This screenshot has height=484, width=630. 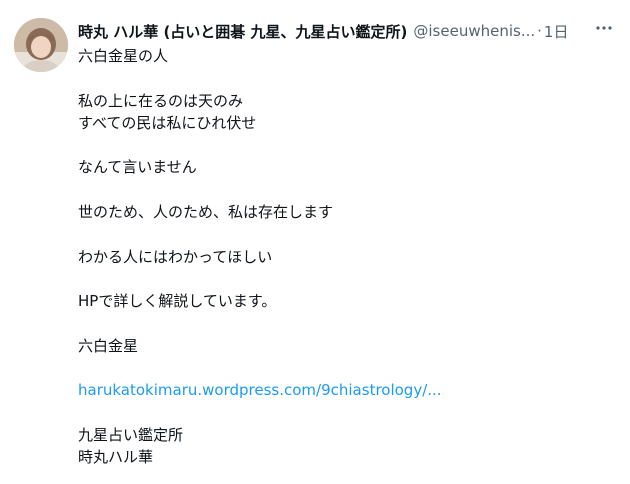 I want to click on more-button, so click(x=604, y=28).